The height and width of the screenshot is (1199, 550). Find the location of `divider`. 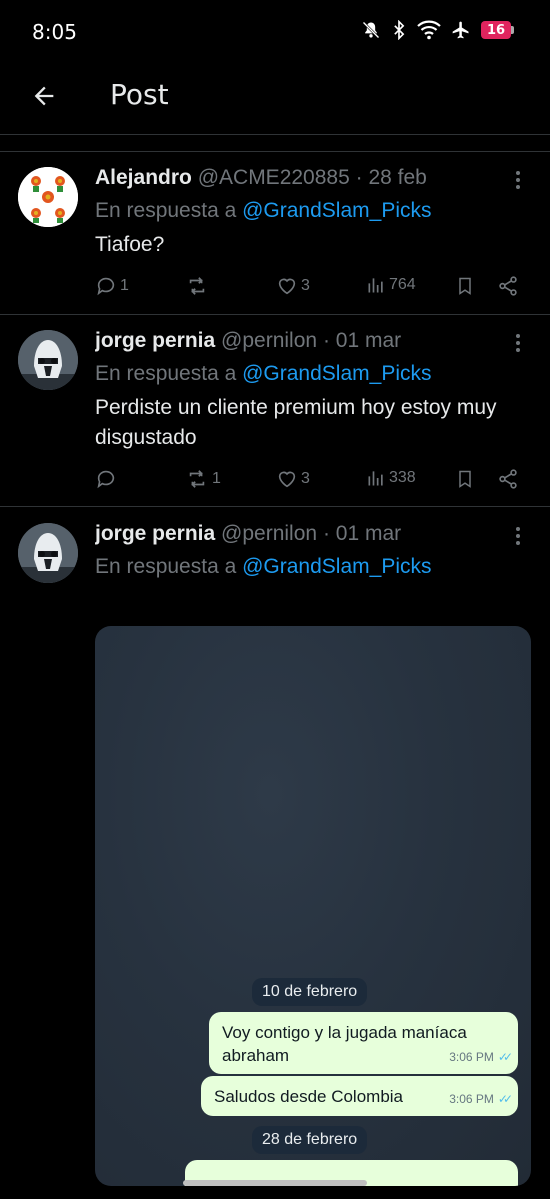

divider is located at coordinates (275, 134).